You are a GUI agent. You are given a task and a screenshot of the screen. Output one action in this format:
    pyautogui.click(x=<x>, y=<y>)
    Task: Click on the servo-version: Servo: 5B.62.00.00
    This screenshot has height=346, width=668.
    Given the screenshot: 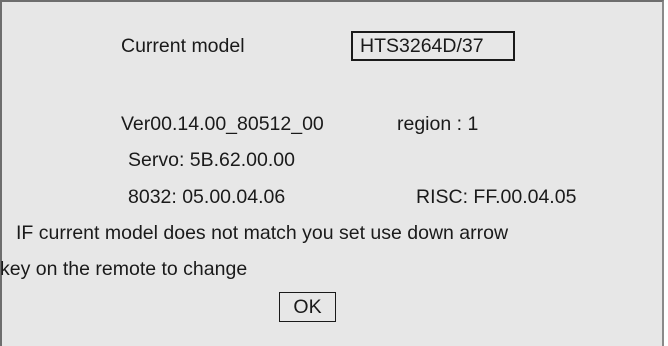 What is the action you would take?
    pyautogui.click(x=211, y=160)
    